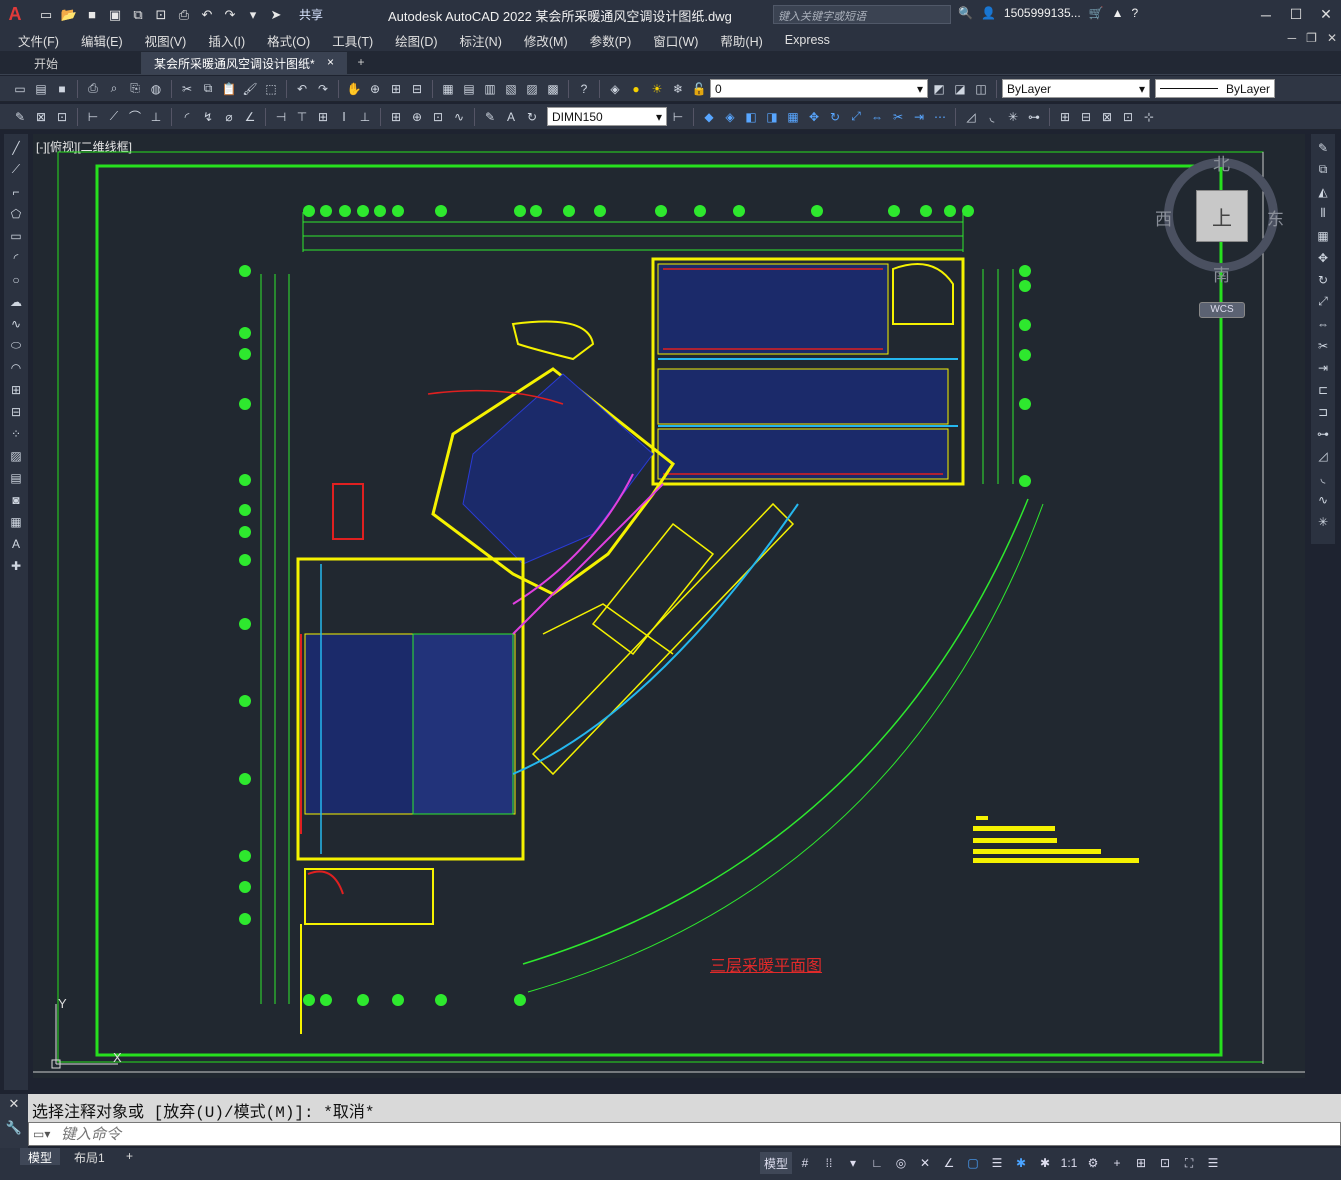  What do you see at coordinates (1213, 1163) in the screenshot?
I see `customization-icon: ☰` at bounding box center [1213, 1163].